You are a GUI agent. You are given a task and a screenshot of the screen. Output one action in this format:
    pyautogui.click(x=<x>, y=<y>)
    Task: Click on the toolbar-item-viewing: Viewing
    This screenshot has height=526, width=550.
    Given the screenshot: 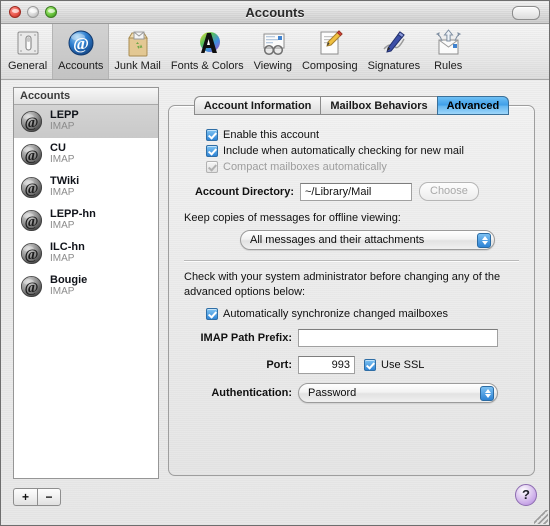 What is the action you would take?
    pyautogui.click(x=273, y=51)
    